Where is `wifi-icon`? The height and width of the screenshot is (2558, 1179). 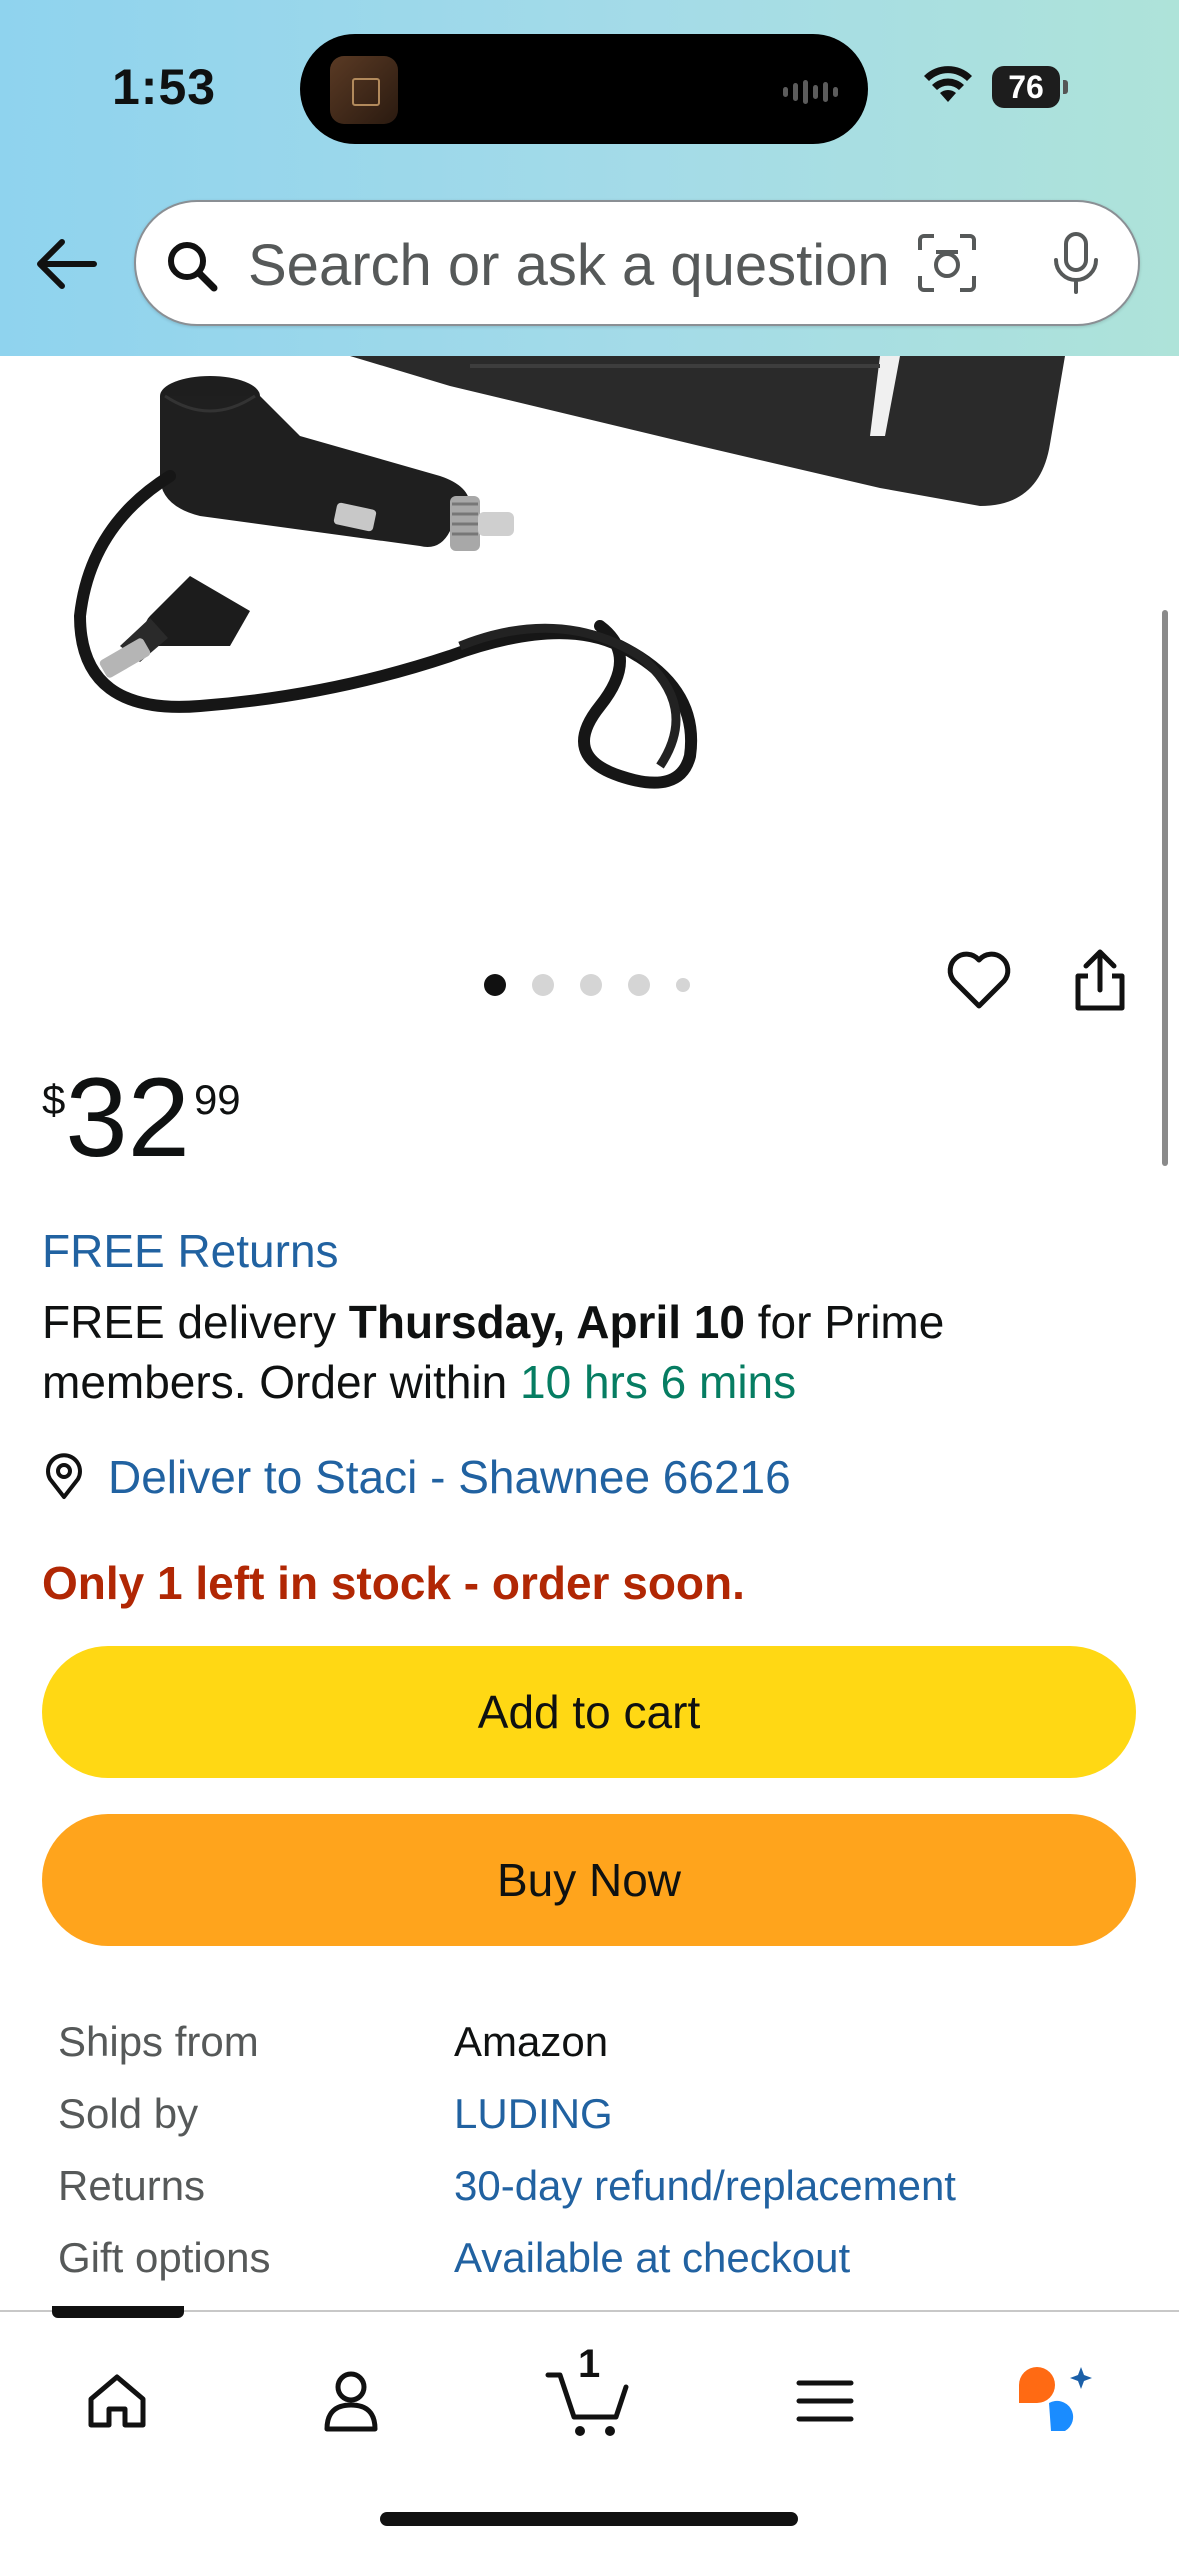 wifi-icon is located at coordinates (948, 84).